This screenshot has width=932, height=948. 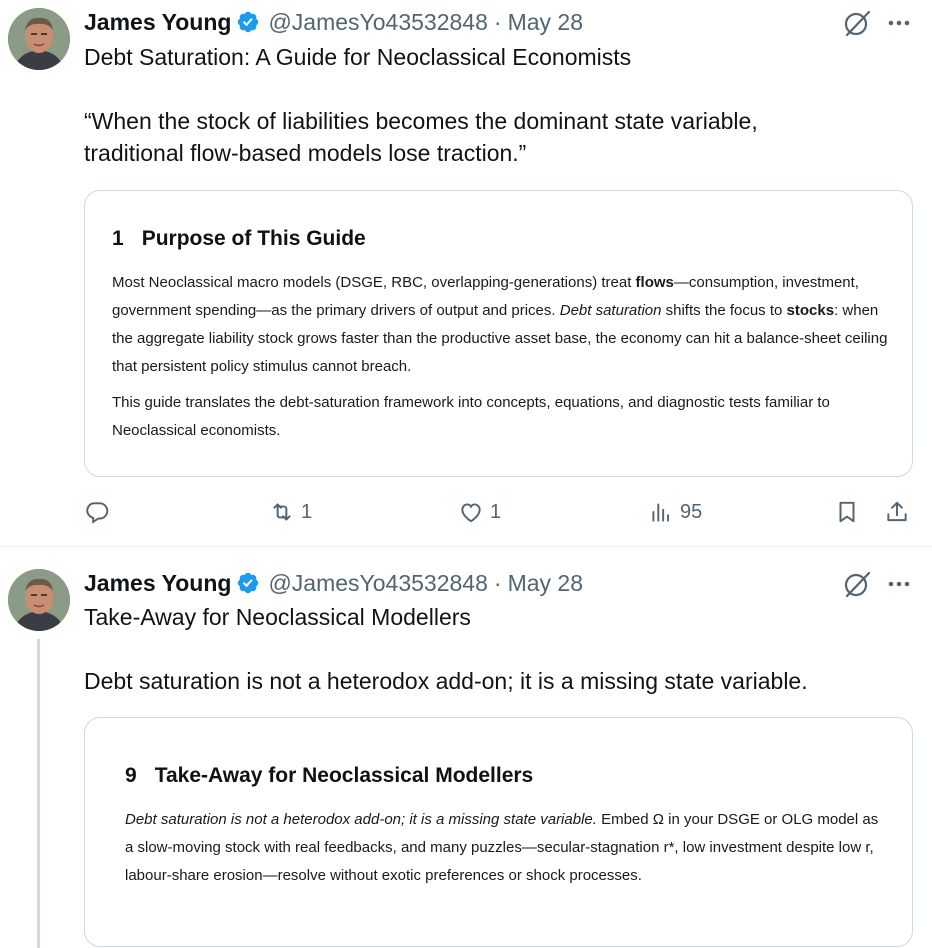 I want to click on views-icon, so click(x=661, y=512).